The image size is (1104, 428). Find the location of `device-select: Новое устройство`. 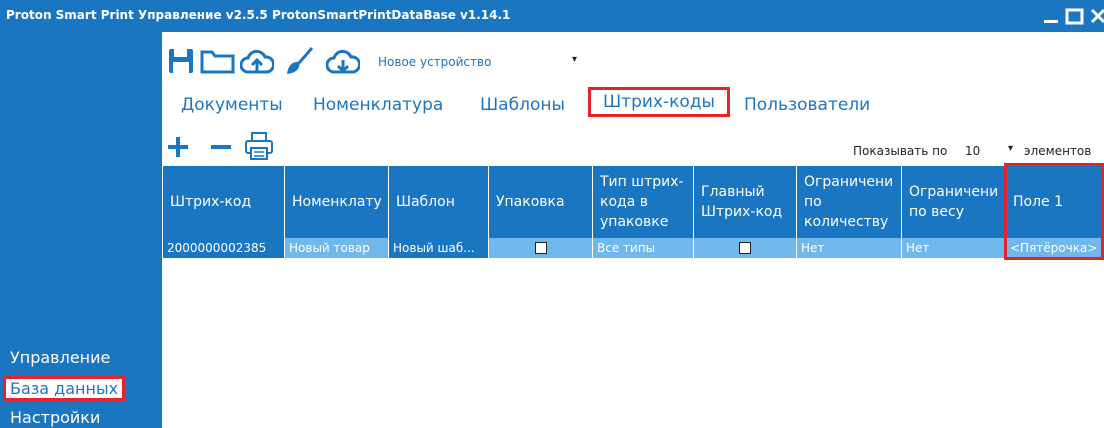

device-select: Новое устройство is located at coordinates (434, 62).